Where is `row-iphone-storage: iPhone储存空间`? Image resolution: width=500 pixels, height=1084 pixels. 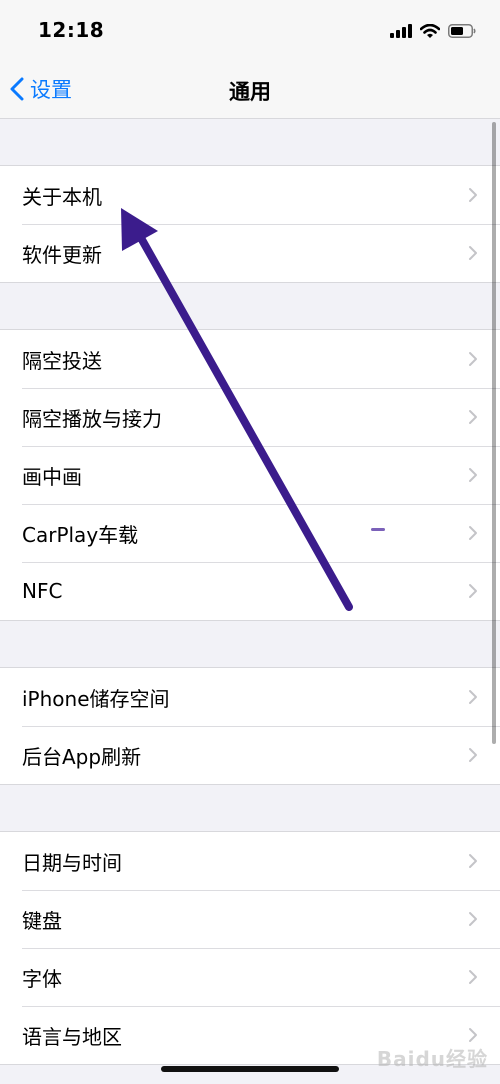 row-iphone-storage: iPhone储存空间 is located at coordinates (250, 697).